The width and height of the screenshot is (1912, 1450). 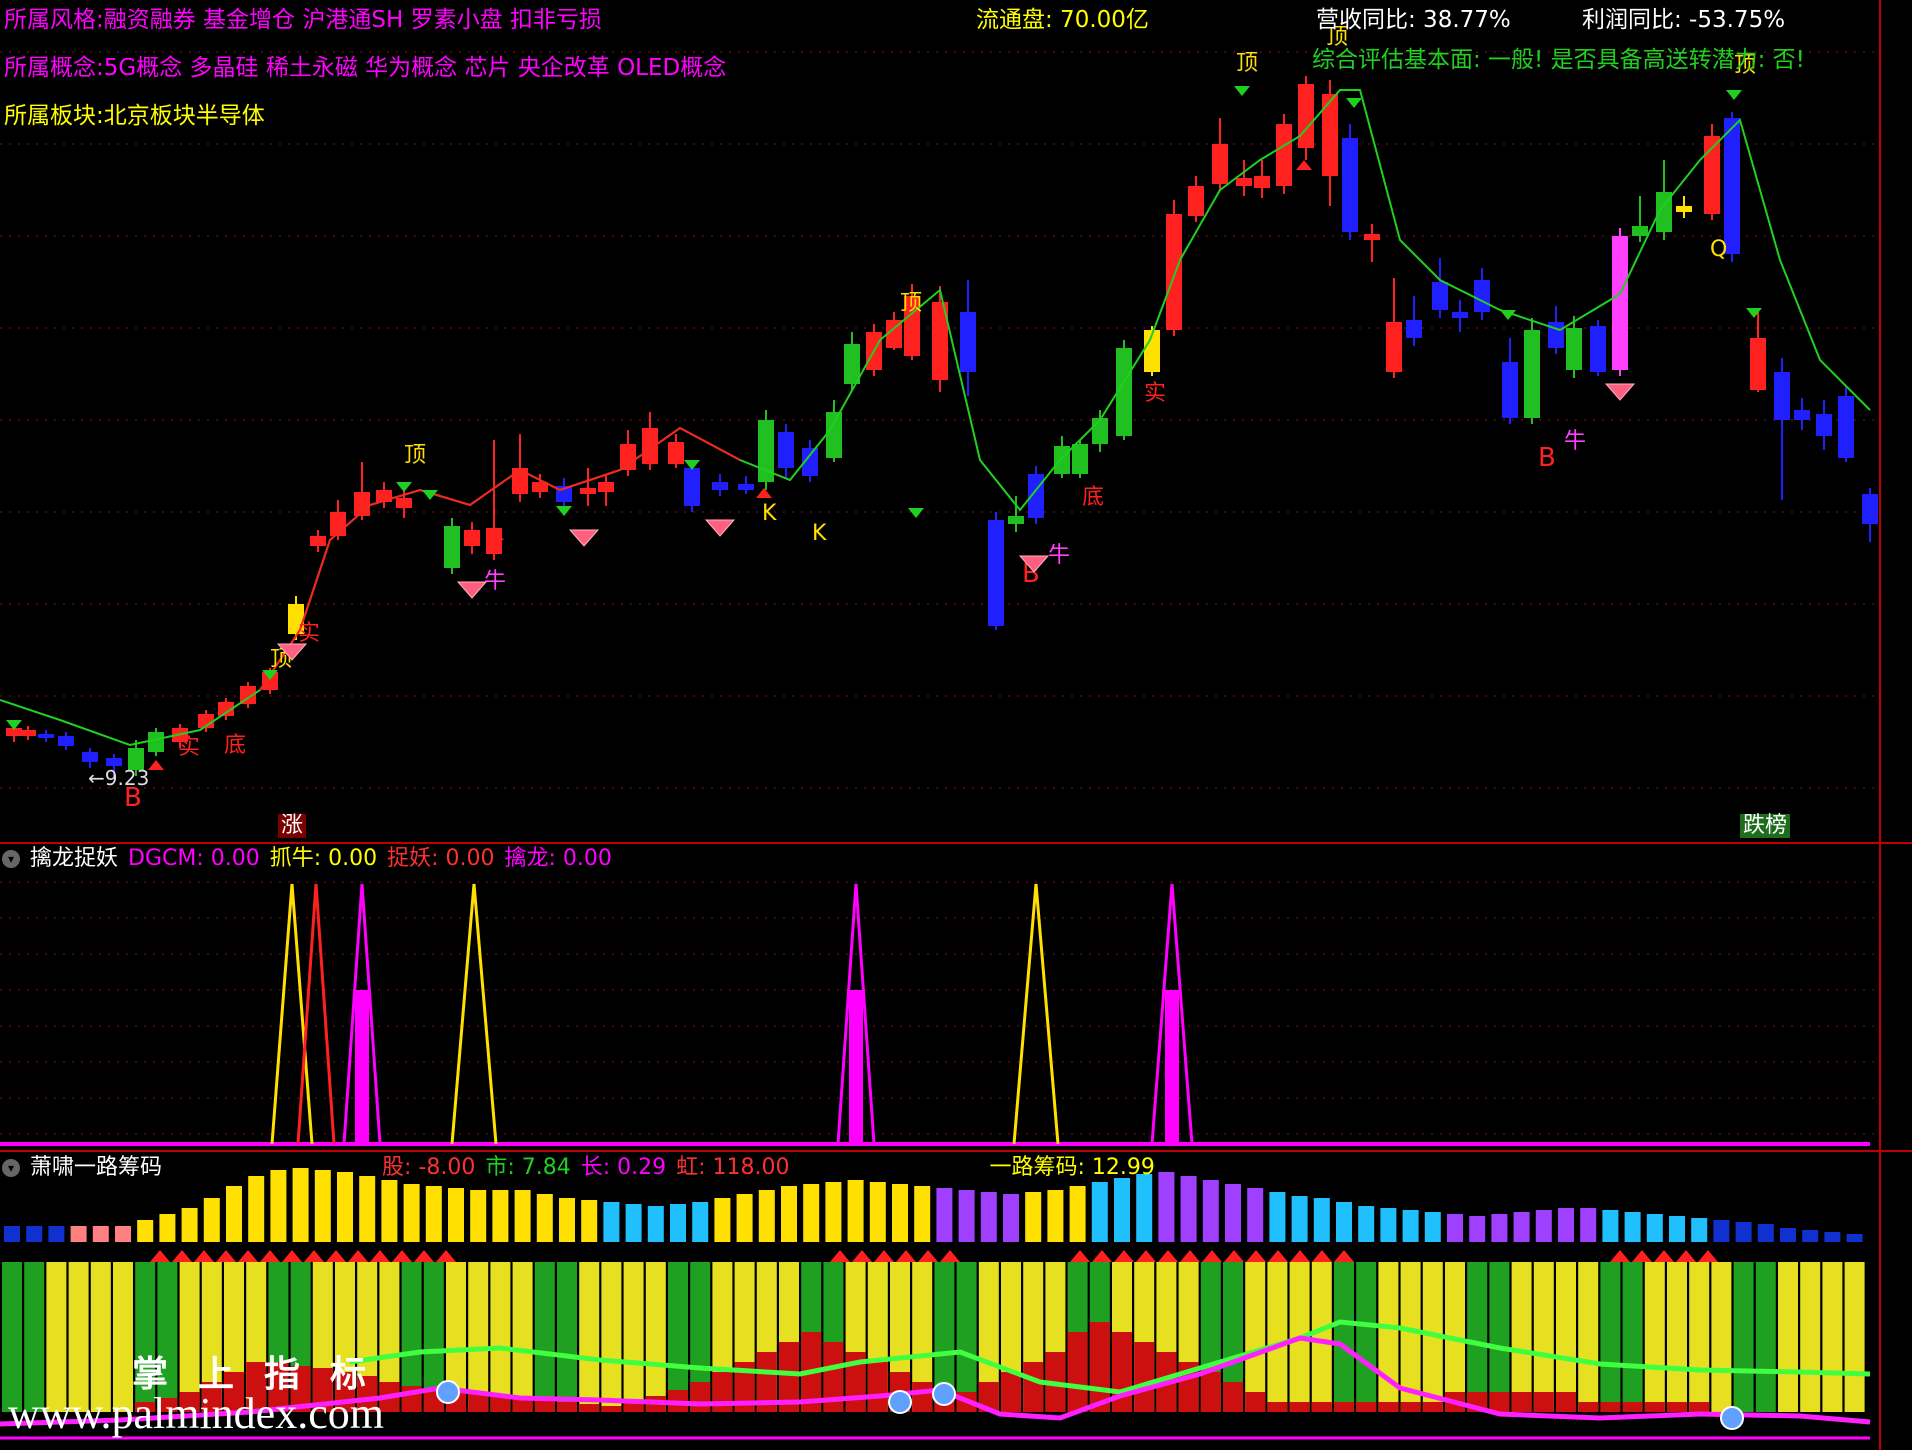 I want to click on spike-bar, so click(x=362, y=1067).